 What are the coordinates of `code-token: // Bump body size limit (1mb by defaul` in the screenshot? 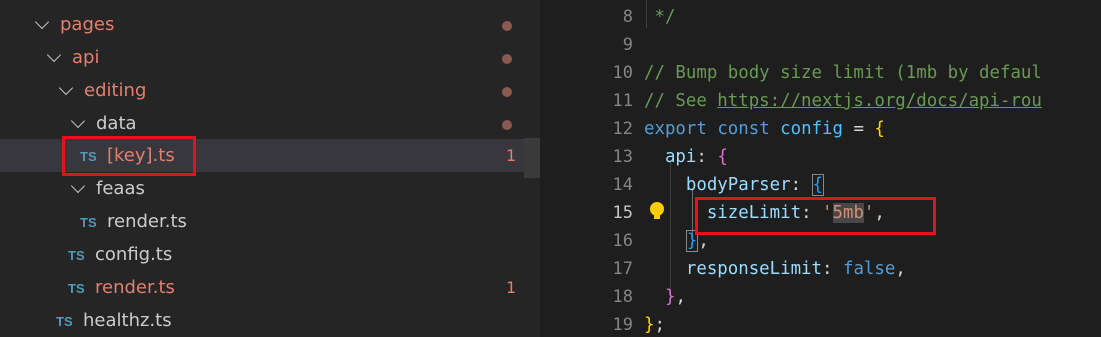 It's located at (843, 73).